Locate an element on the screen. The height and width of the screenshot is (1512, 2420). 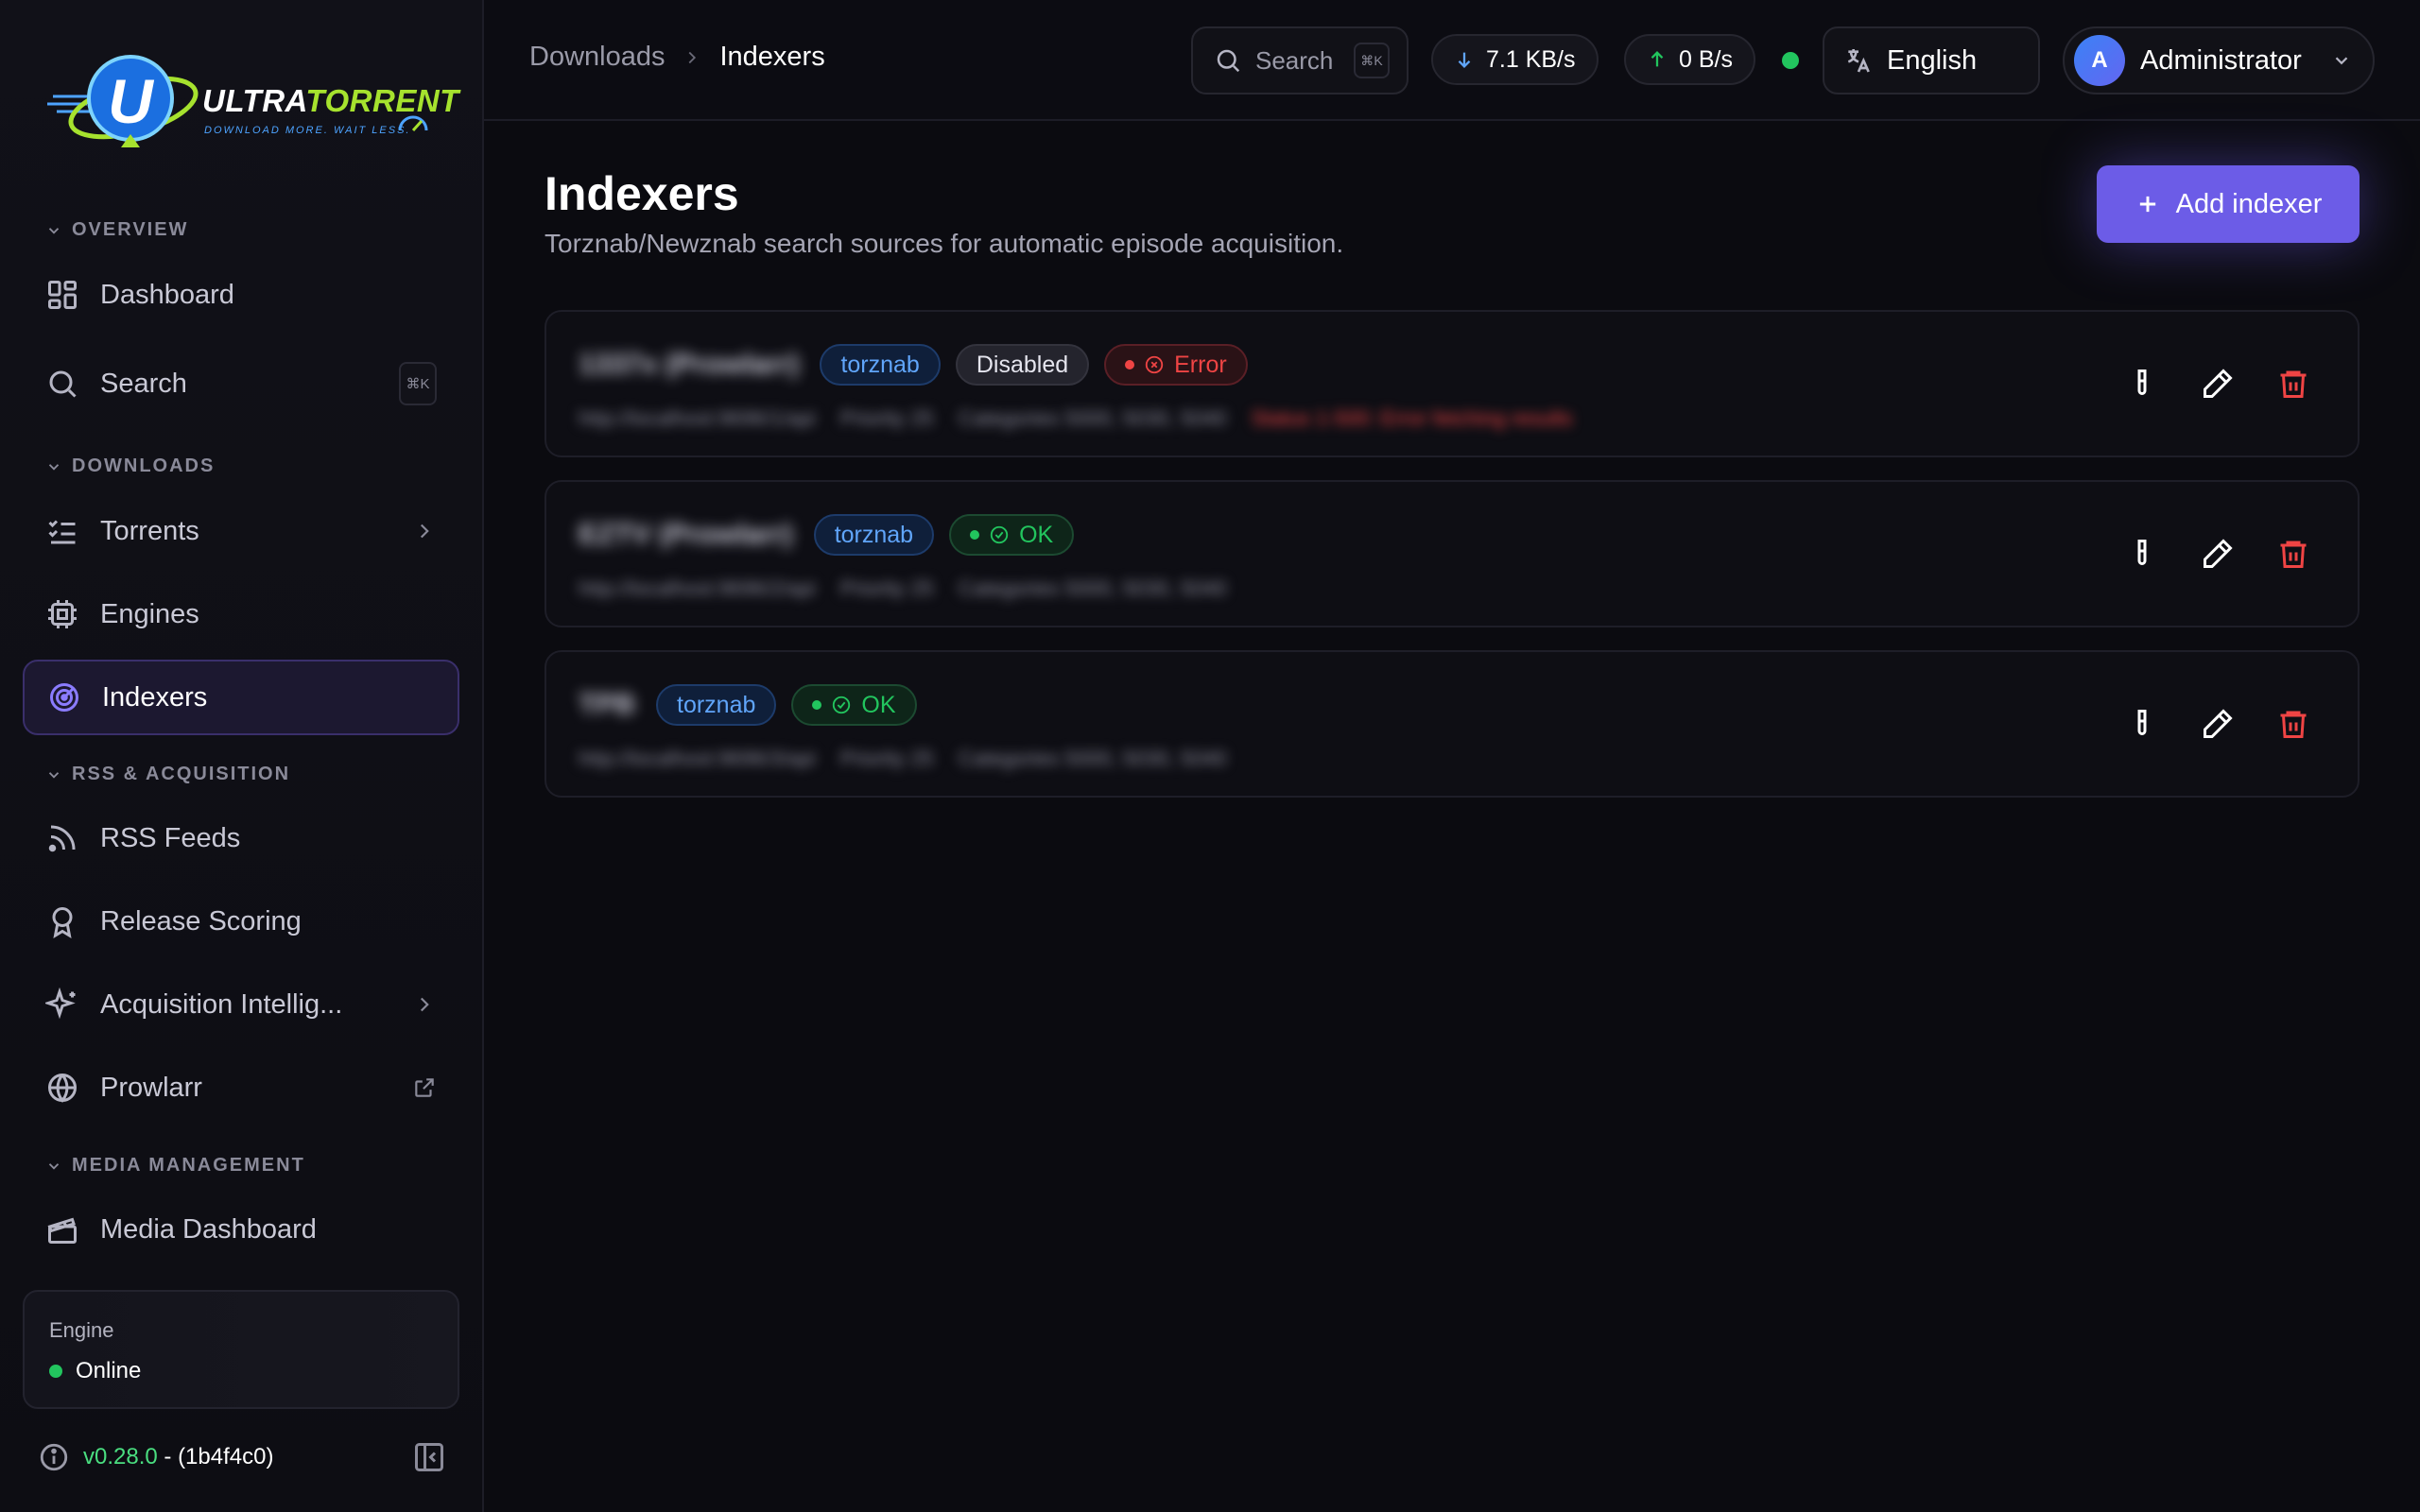
rss-icon is located at coordinates (62, 838).